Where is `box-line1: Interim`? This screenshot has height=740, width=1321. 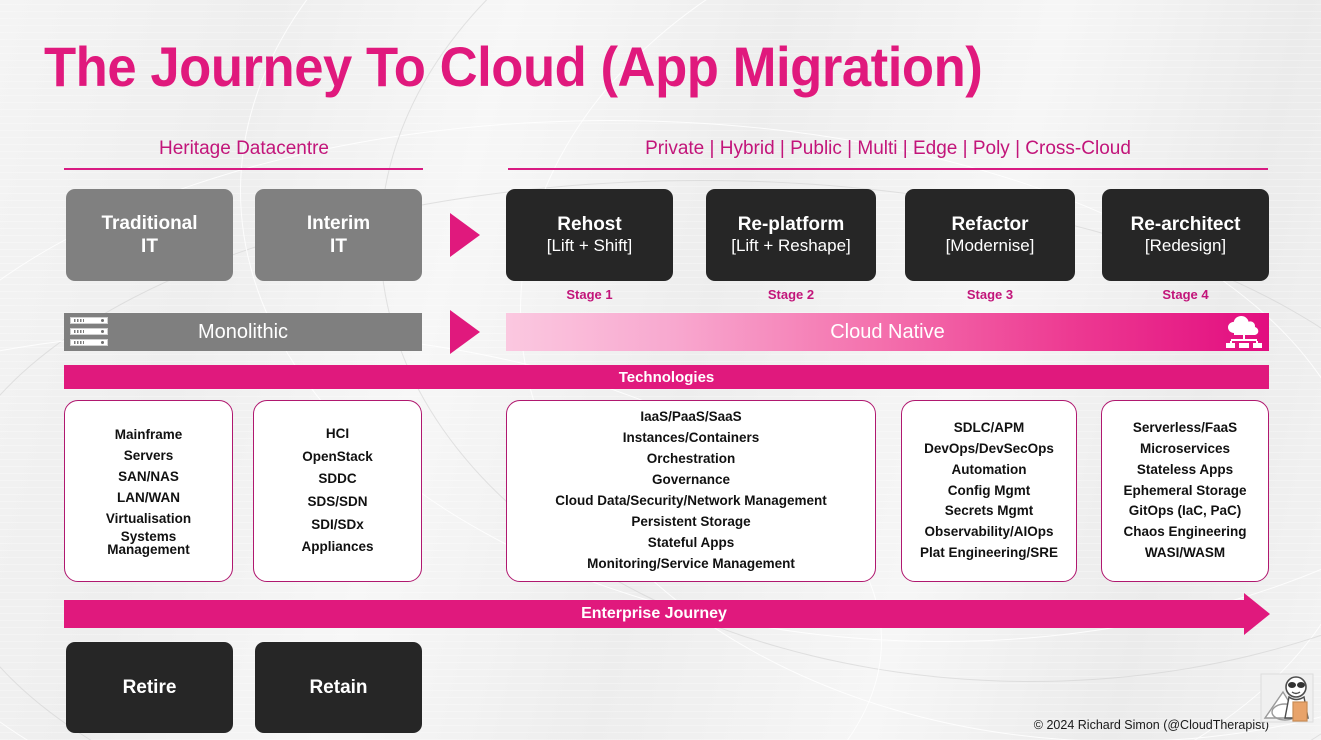
box-line1: Interim is located at coordinates (338, 223).